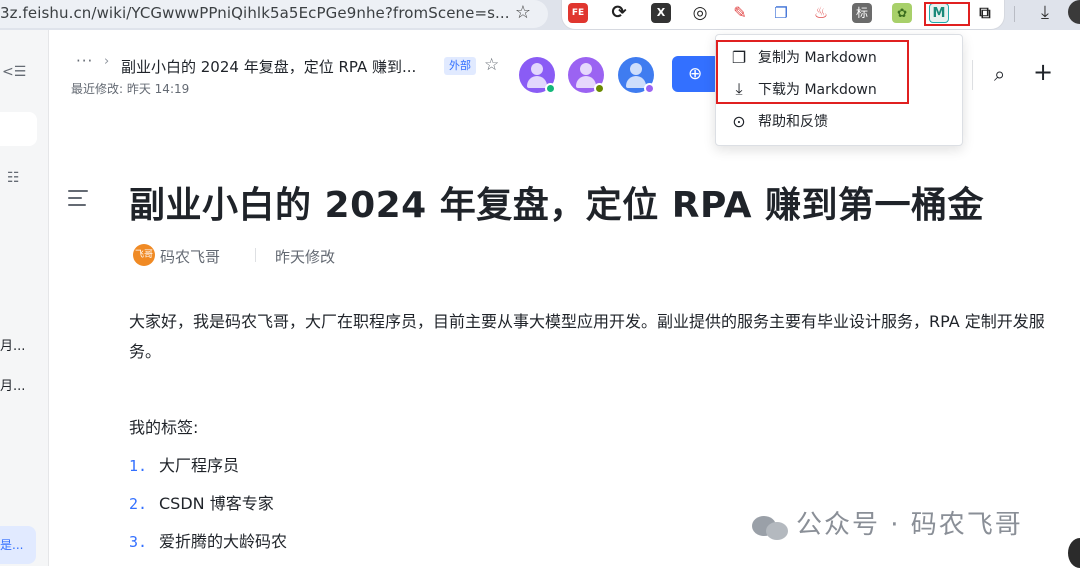 The image size is (1080, 568). I want to click on pen-extension-icon: ✎, so click(740, 13).